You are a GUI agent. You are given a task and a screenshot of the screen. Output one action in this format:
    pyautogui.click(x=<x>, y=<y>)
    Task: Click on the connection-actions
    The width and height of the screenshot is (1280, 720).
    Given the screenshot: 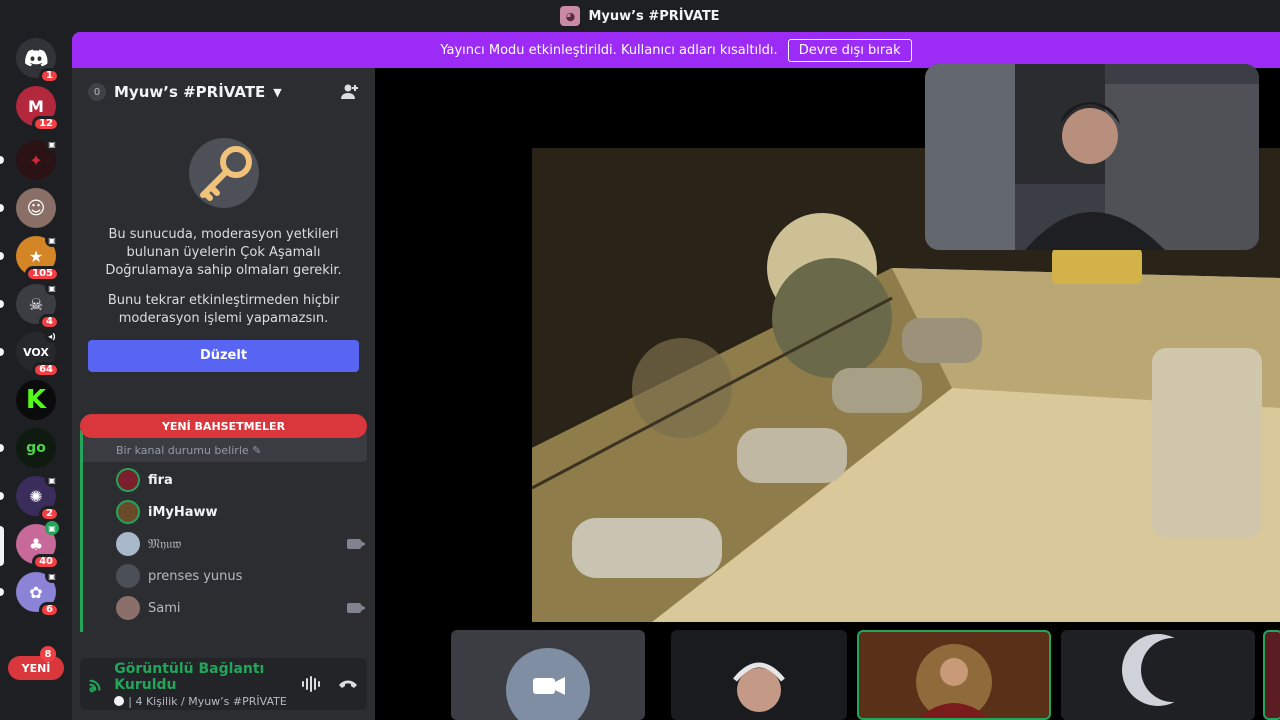 What is the action you would take?
    pyautogui.click(x=330, y=684)
    